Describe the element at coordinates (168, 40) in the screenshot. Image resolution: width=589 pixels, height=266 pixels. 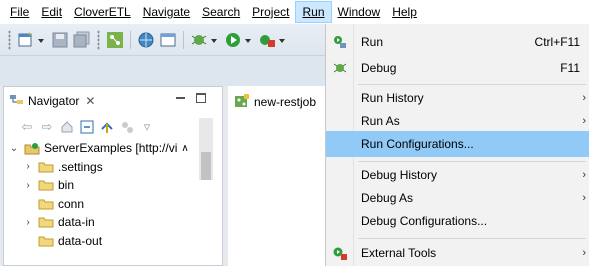
I see `window-icon` at that location.